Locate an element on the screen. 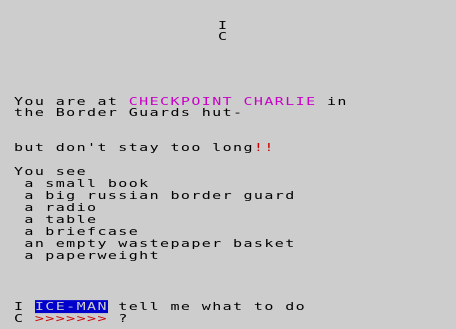 The height and width of the screenshot is (329, 456). prompt-text: tell me what to do is located at coordinates (207, 307).